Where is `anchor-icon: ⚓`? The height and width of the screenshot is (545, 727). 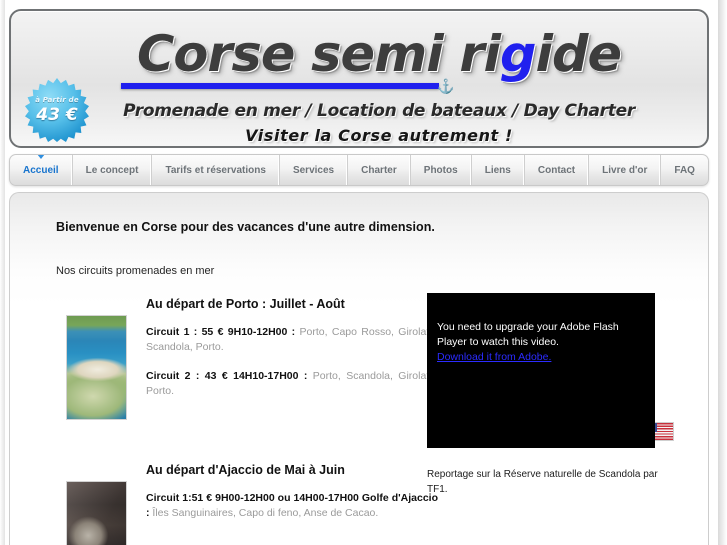 anchor-icon: ⚓ is located at coordinates (446, 86).